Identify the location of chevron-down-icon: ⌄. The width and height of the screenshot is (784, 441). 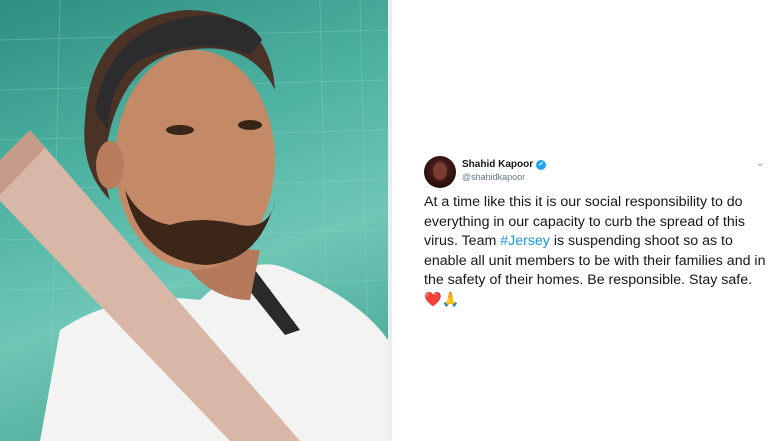
(760, 163).